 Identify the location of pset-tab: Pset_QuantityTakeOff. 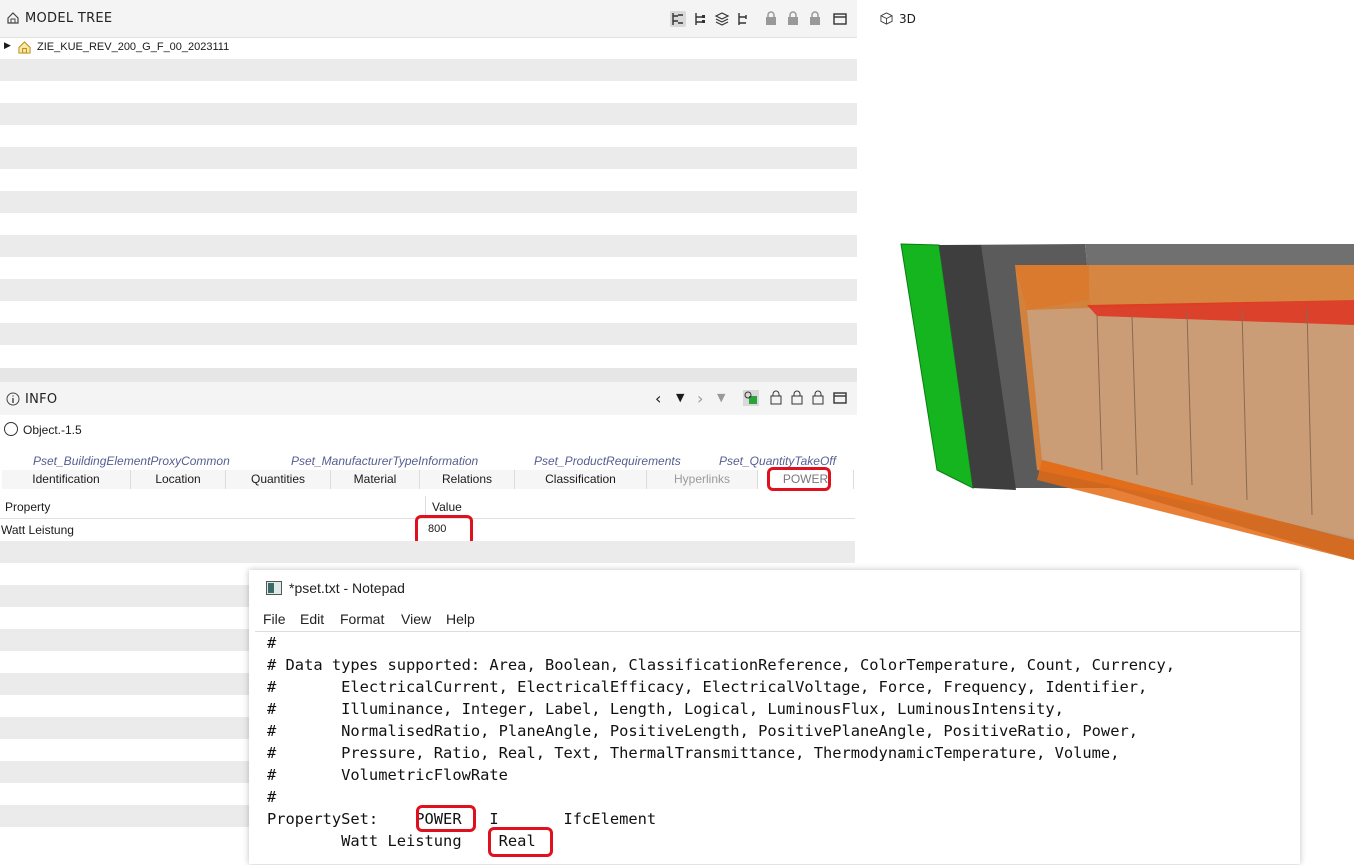
(777, 461).